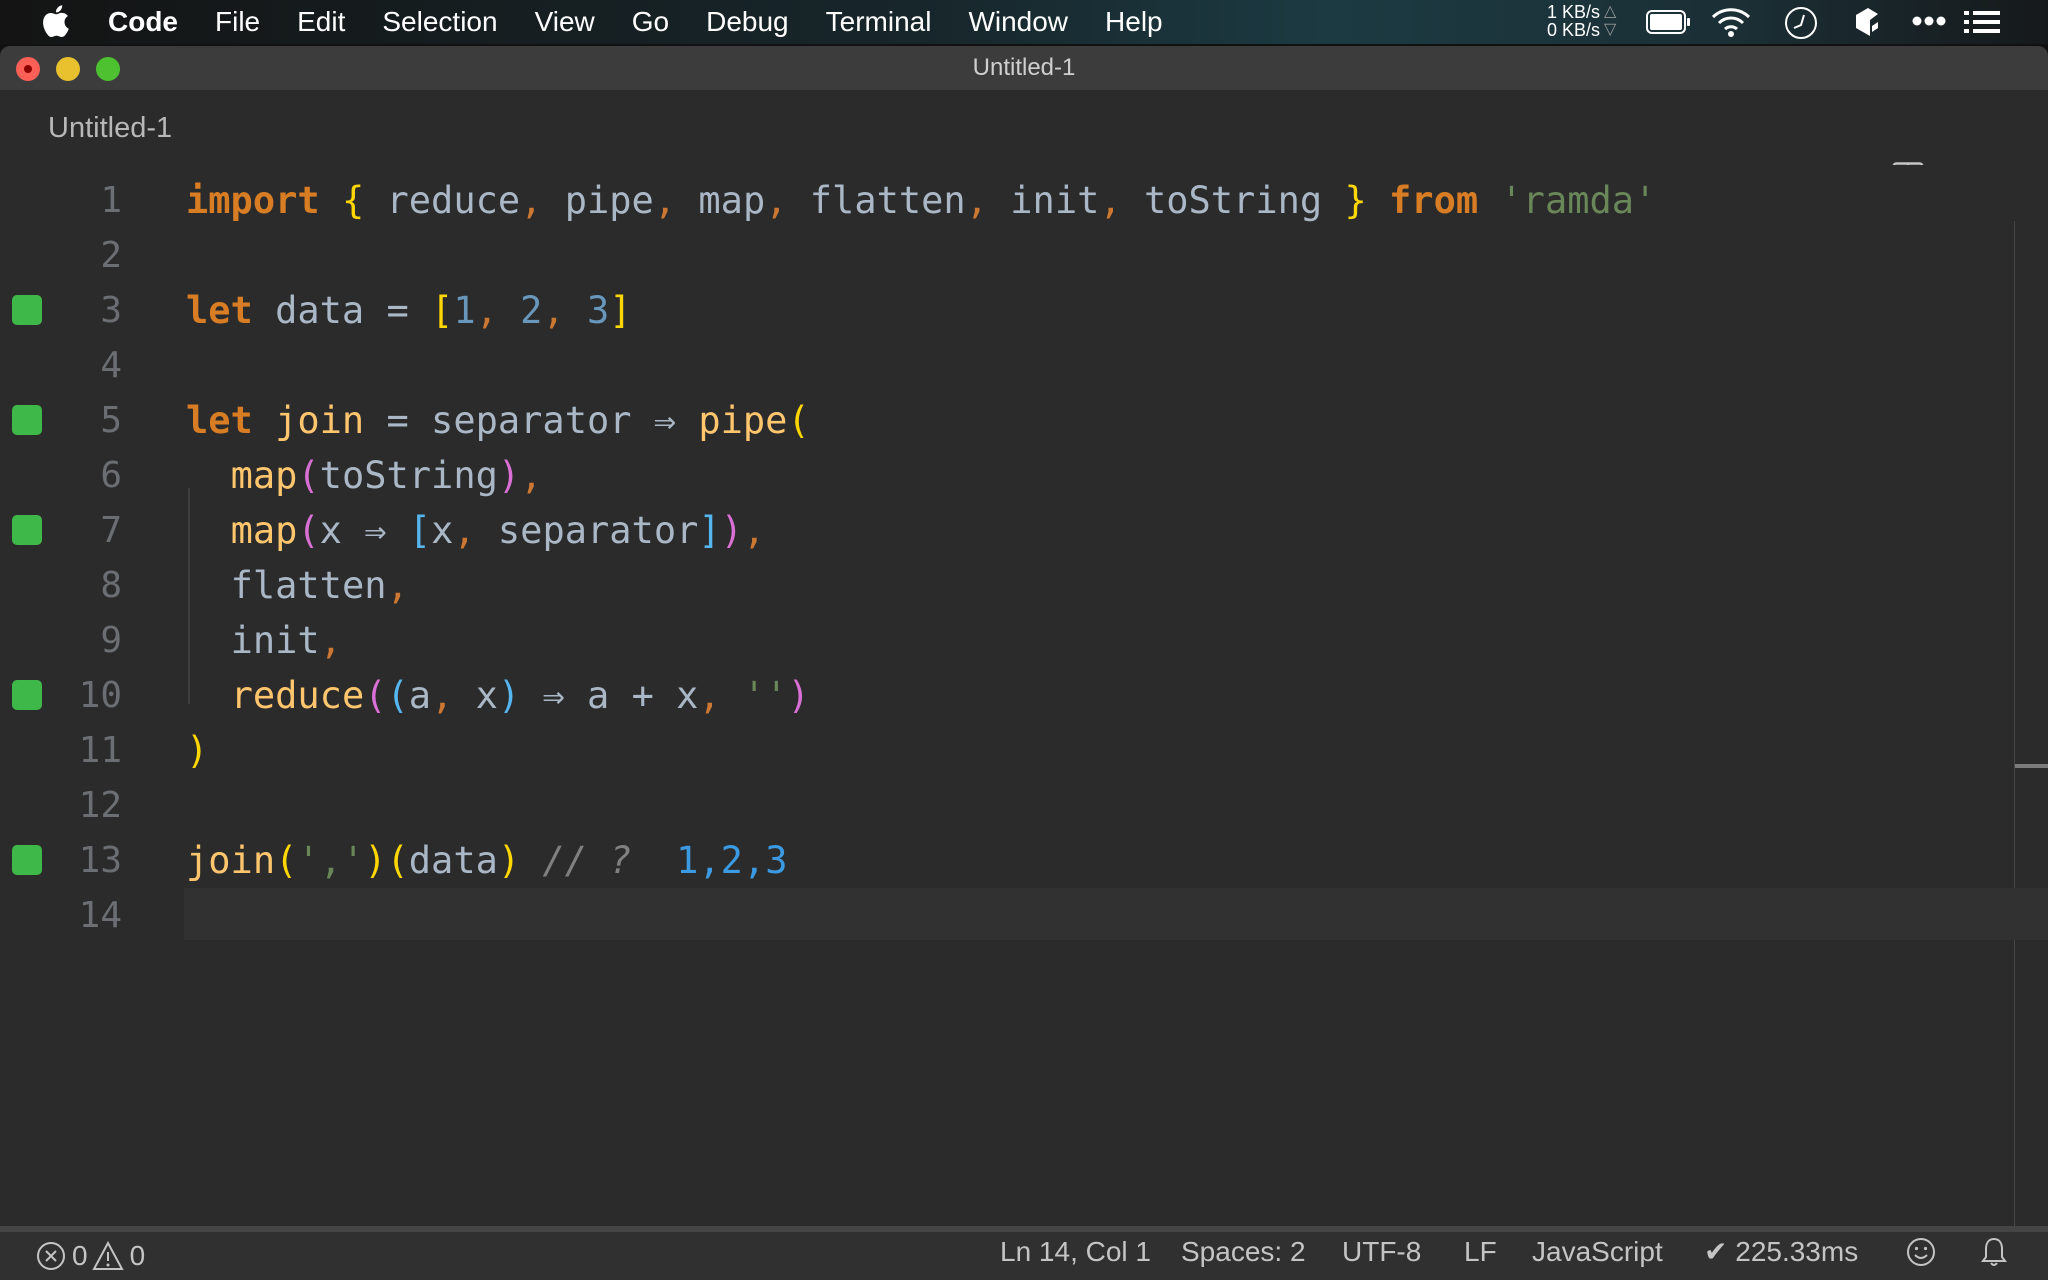 The height and width of the screenshot is (1280, 2048). What do you see at coordinates (1075, 1252) in the screenshot?
I see `cursor-position: Ln 14, Col 1` at bounding box center [1075, 1252].